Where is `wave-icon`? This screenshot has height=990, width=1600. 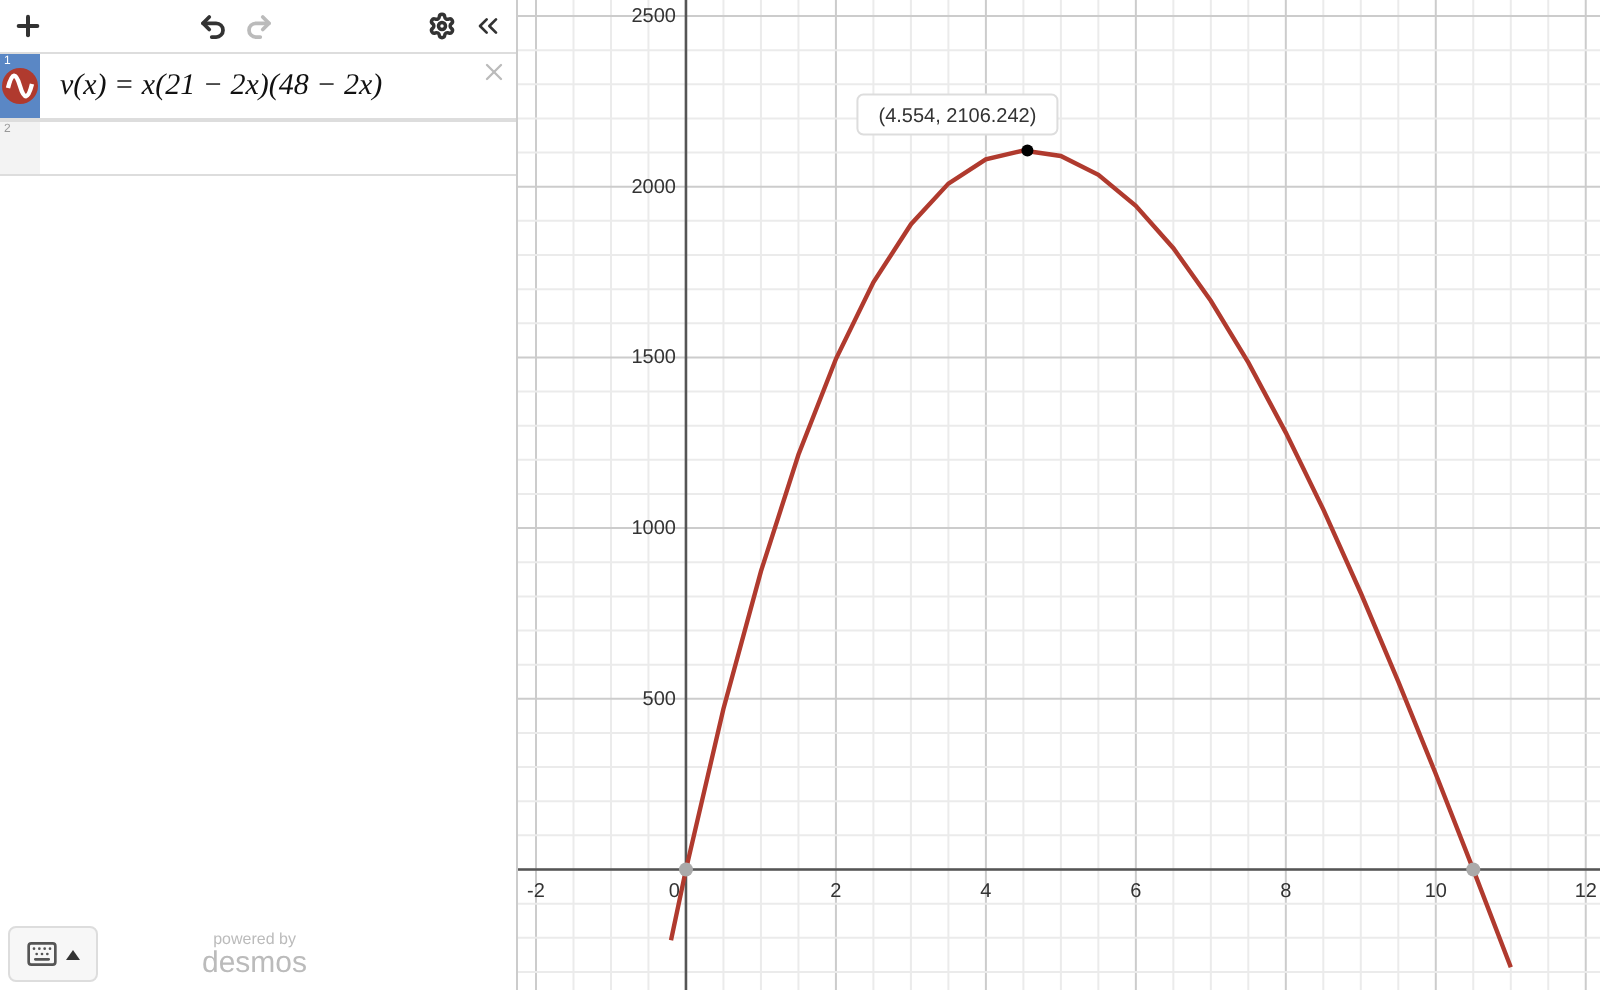 wave-icon is located at coordinates (20, 86).